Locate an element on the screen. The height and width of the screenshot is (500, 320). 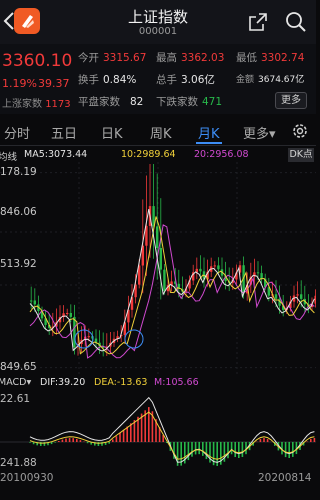
change-value: 39.37 is located at coordinates (54, 83).